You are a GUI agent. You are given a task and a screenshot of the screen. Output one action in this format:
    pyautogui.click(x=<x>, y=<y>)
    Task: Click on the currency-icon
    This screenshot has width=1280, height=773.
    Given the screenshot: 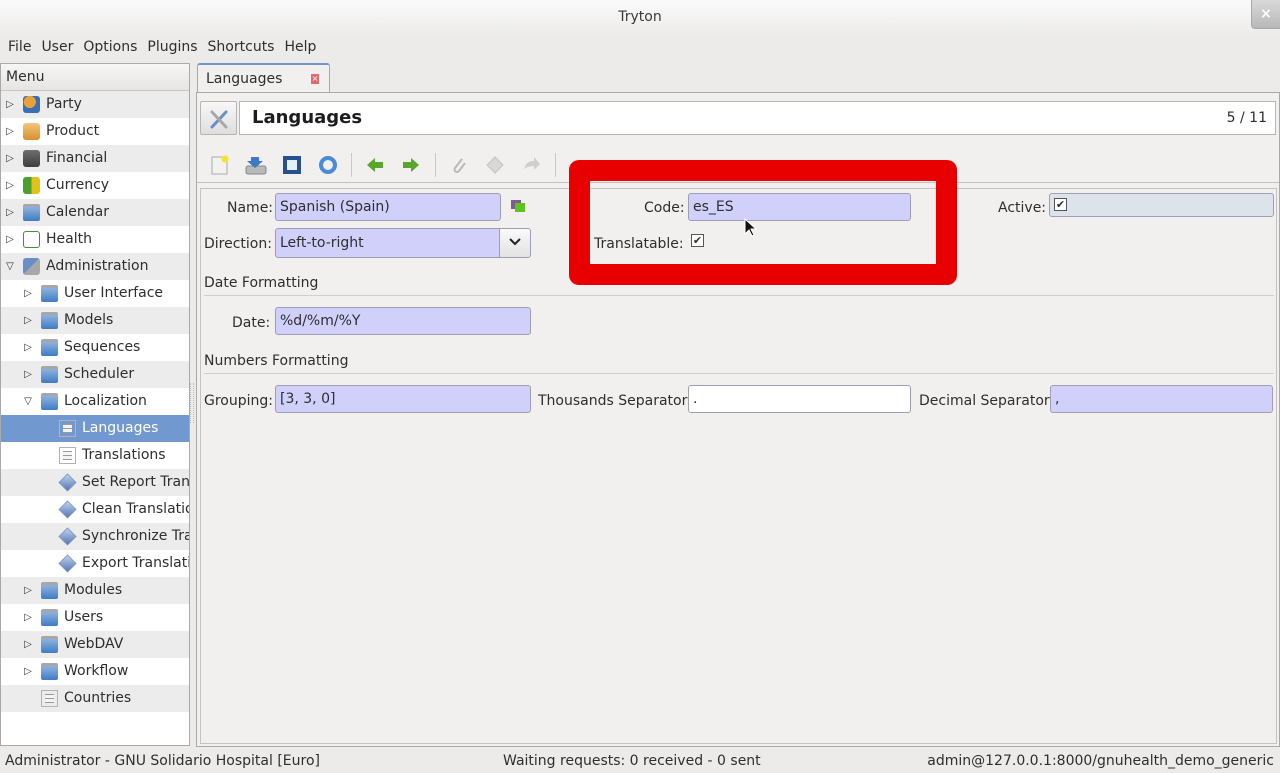 What is the action you would take?
    pyautogui.click(x=31, y=185)
    